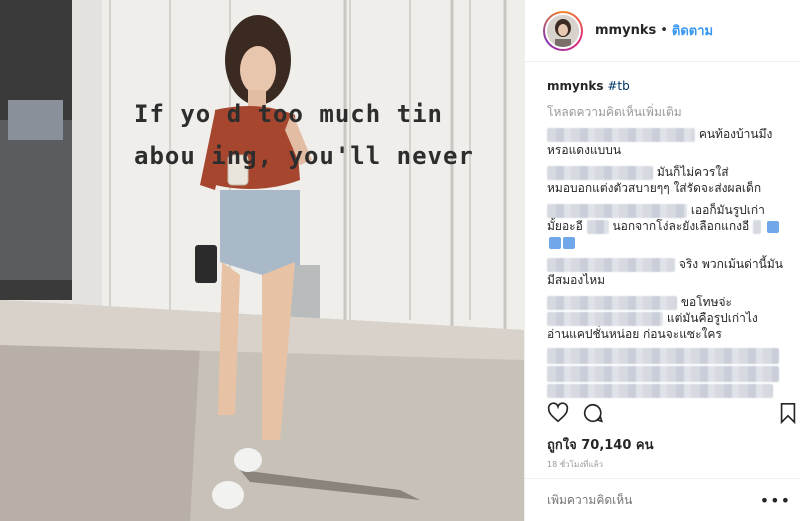  Describe the element at coordinates (681, 226) in the screenshot. I see `comment-text: นอกจากโง่ละยังเลือกแกงอี` at that location.